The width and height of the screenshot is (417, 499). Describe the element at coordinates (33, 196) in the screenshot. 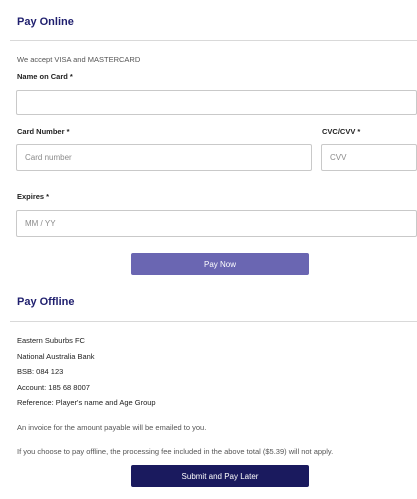

I see `expires-label: Expires *` at that location.